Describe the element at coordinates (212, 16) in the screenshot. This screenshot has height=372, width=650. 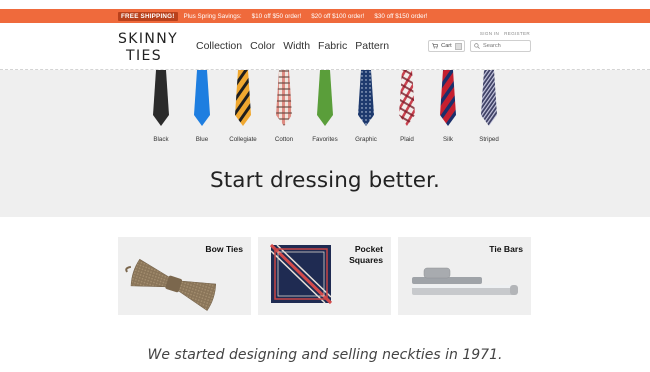
I see `promo-lead: Plus Spring Savings:` at that location.